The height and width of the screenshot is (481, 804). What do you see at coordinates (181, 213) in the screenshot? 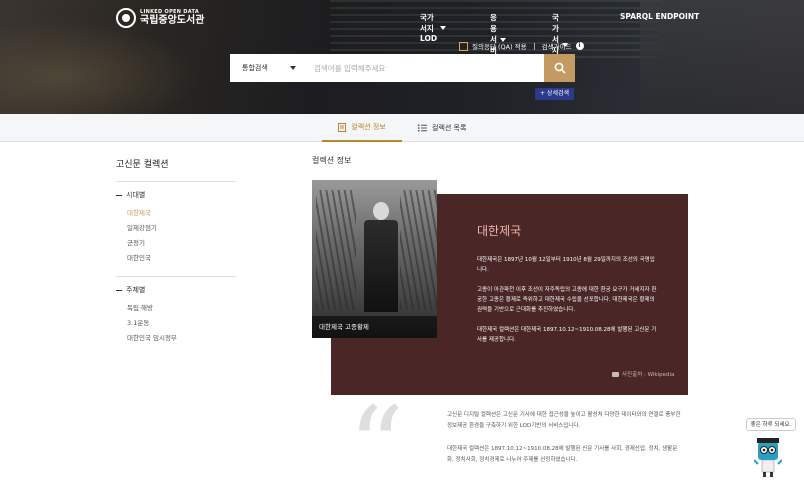
I see `sidebar-item-korean-empire: 대한제국` at bounding box center [181, 213].